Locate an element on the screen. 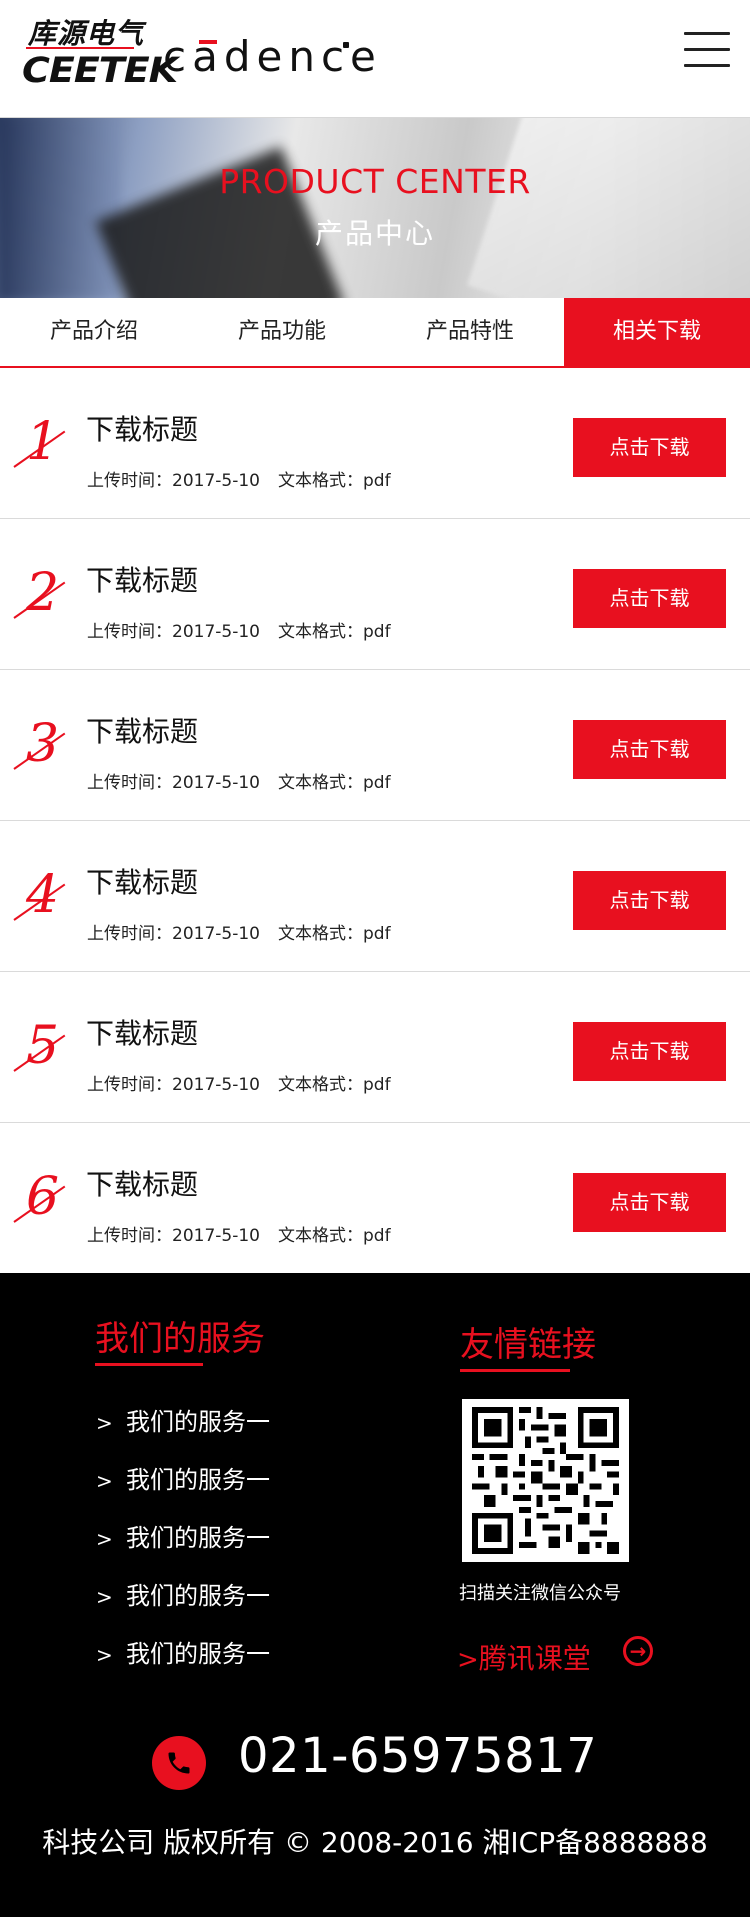  logo-cn-text: 库源电气 is located at coordinates (86, 33).